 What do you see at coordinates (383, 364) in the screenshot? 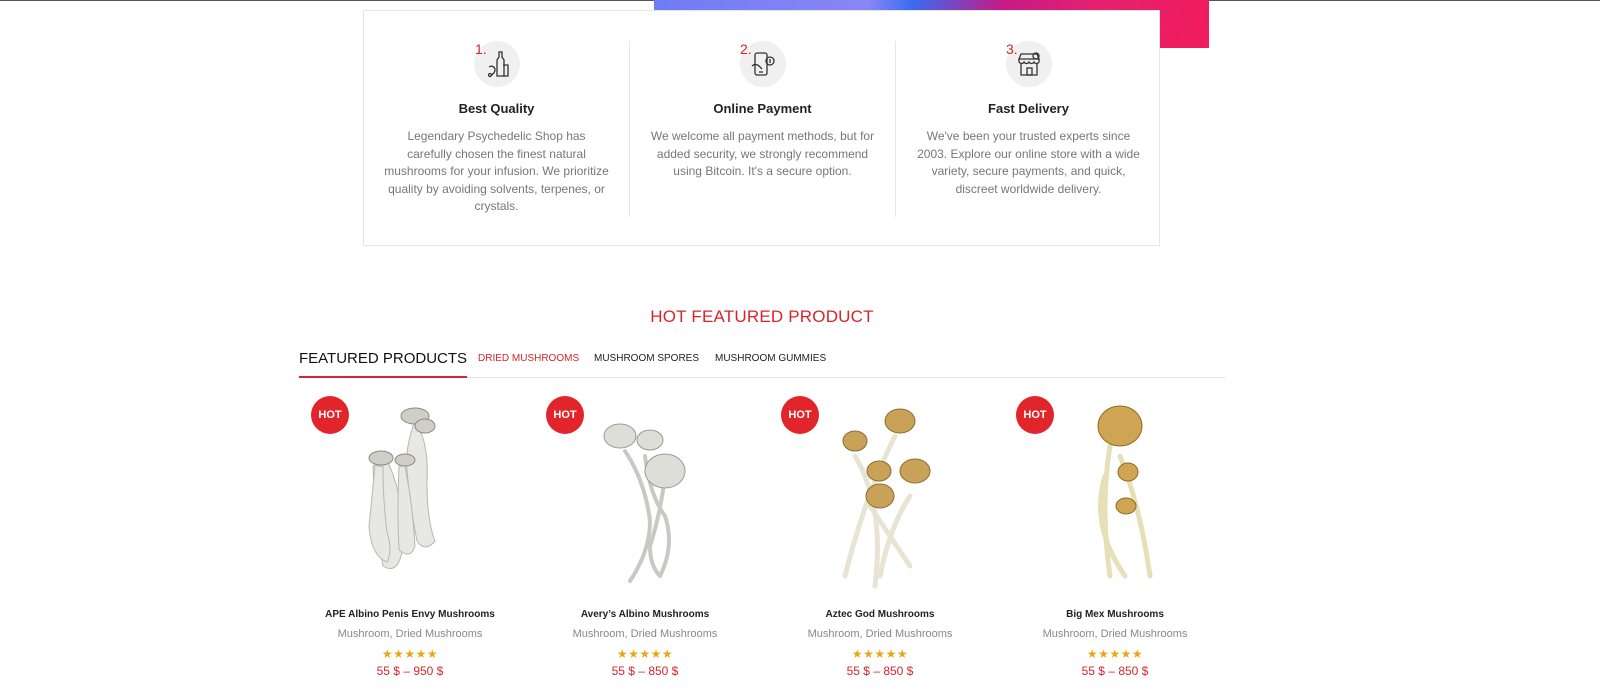
I see `tab-featured-products: FEATURED PRODUCTS` at bounding box center [383, 364].